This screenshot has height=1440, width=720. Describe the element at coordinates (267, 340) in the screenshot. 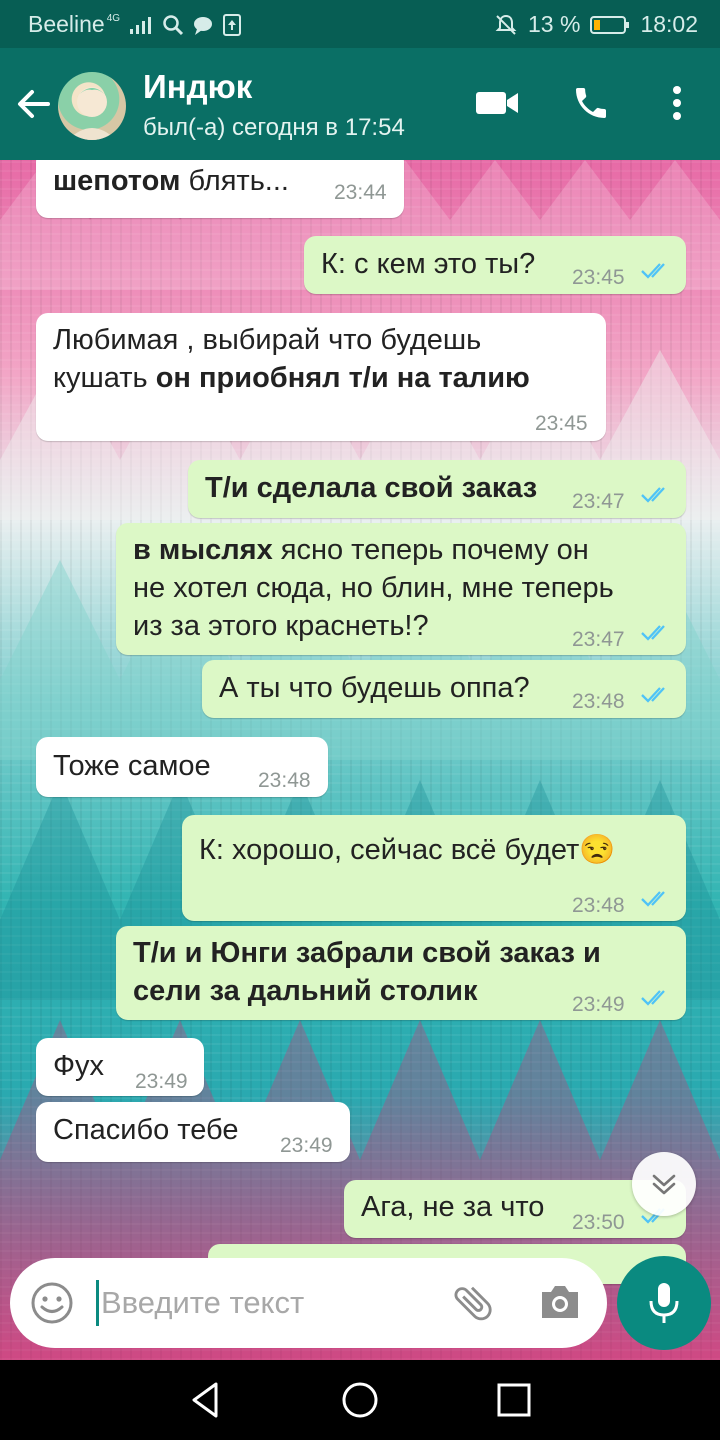

I see `message-text: Любимая , выбирай что будешь` at that location.